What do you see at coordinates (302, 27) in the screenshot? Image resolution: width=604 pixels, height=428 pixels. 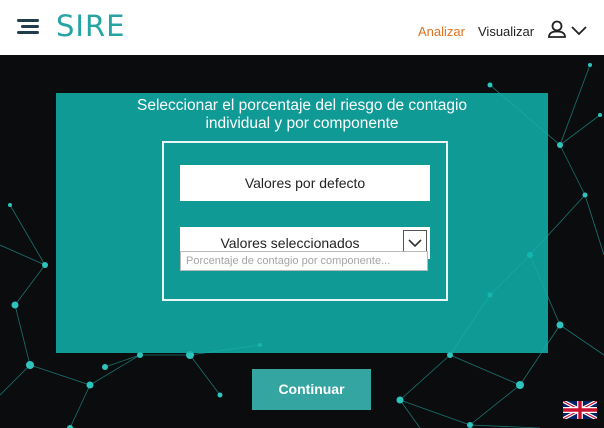 I see `top-header: SIRE Analizar Visualizar` at bounding box center [302, 27].